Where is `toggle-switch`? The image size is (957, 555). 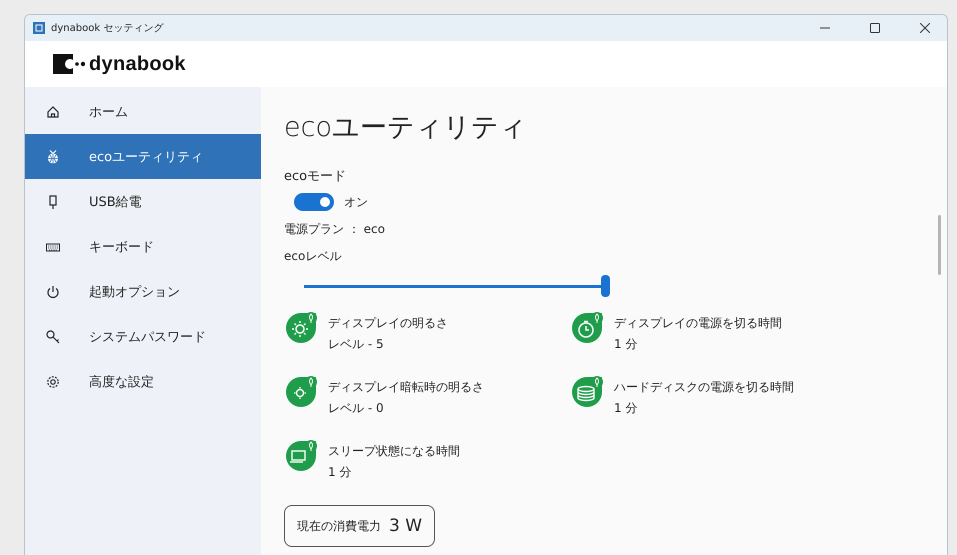
toggle-switch is located at coordinates (314, 202).